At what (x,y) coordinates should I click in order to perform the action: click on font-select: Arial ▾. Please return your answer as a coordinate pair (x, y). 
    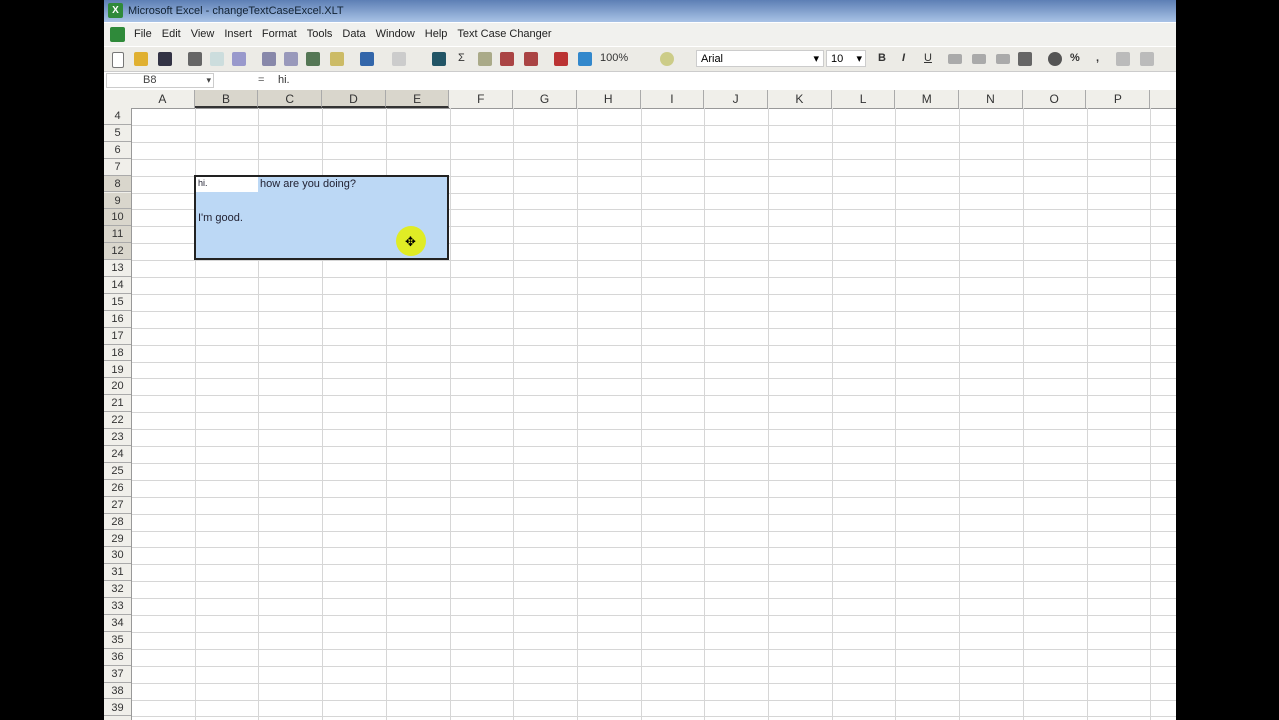
    Looking at the image, I should click on (760, 58).